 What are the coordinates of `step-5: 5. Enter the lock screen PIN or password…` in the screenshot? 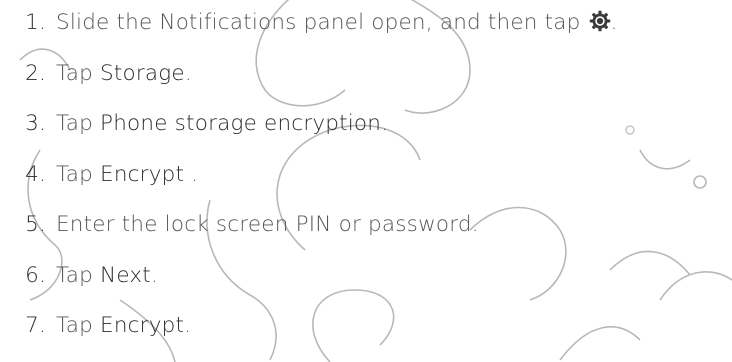 It's located at (239, 224).